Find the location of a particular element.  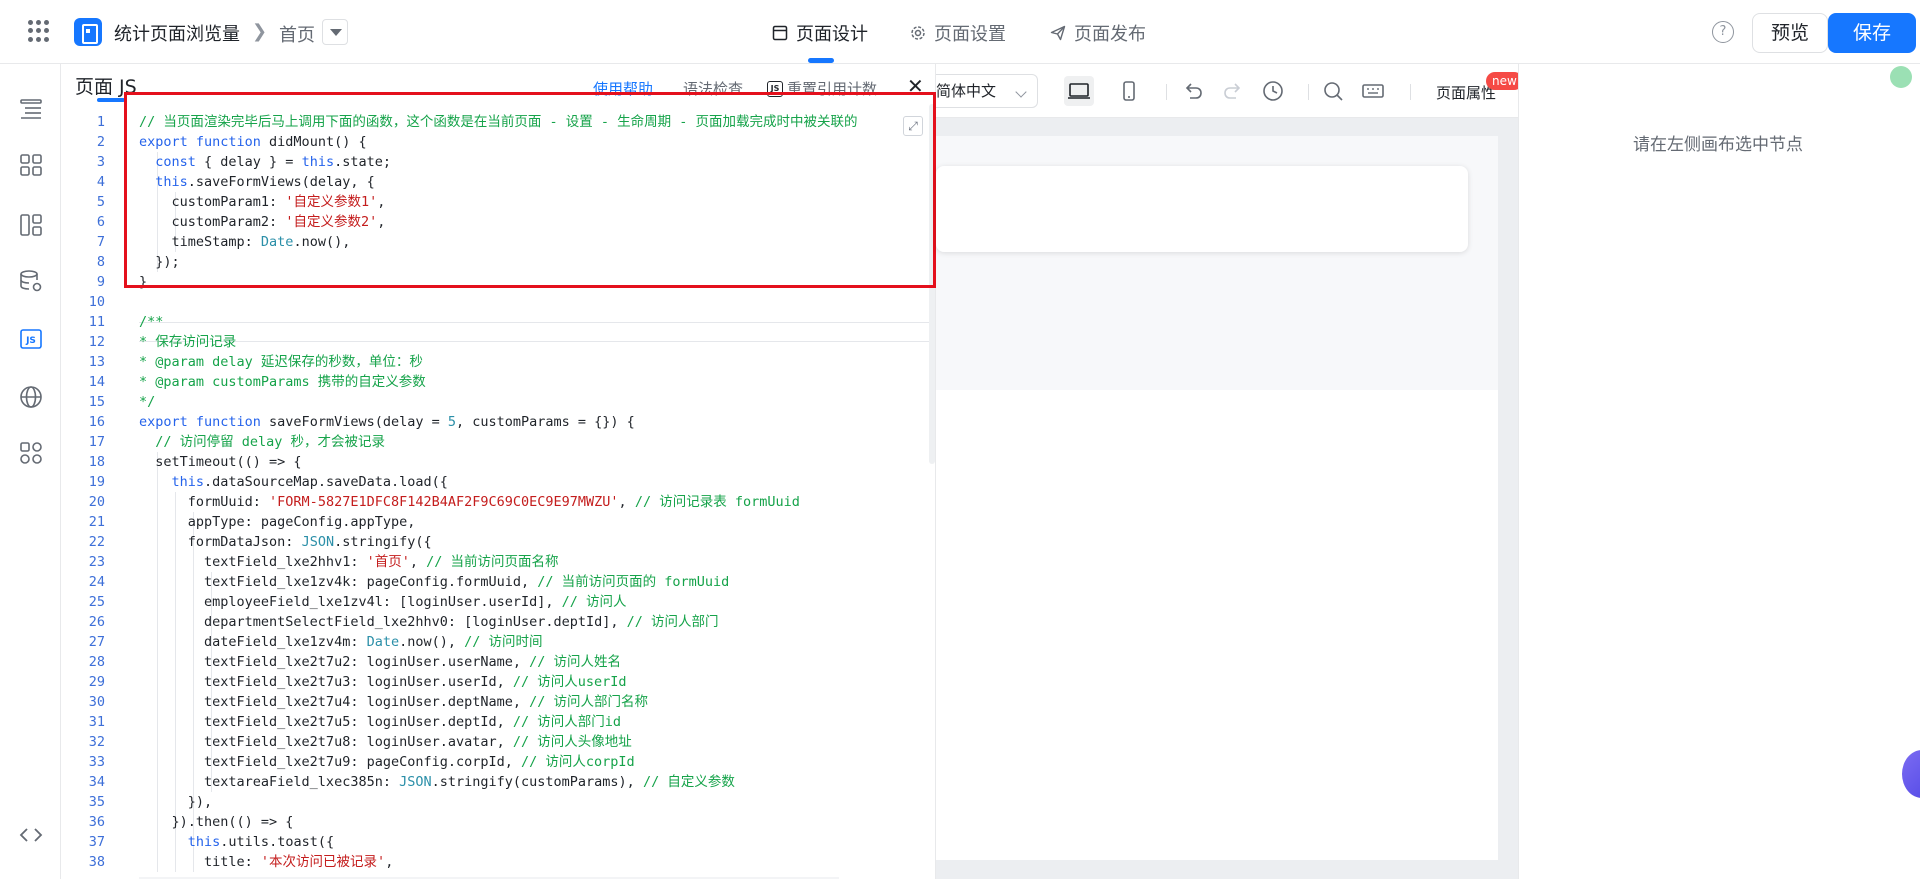

tab-page-settings: 页面设置 is located at coordinates (958, 33).